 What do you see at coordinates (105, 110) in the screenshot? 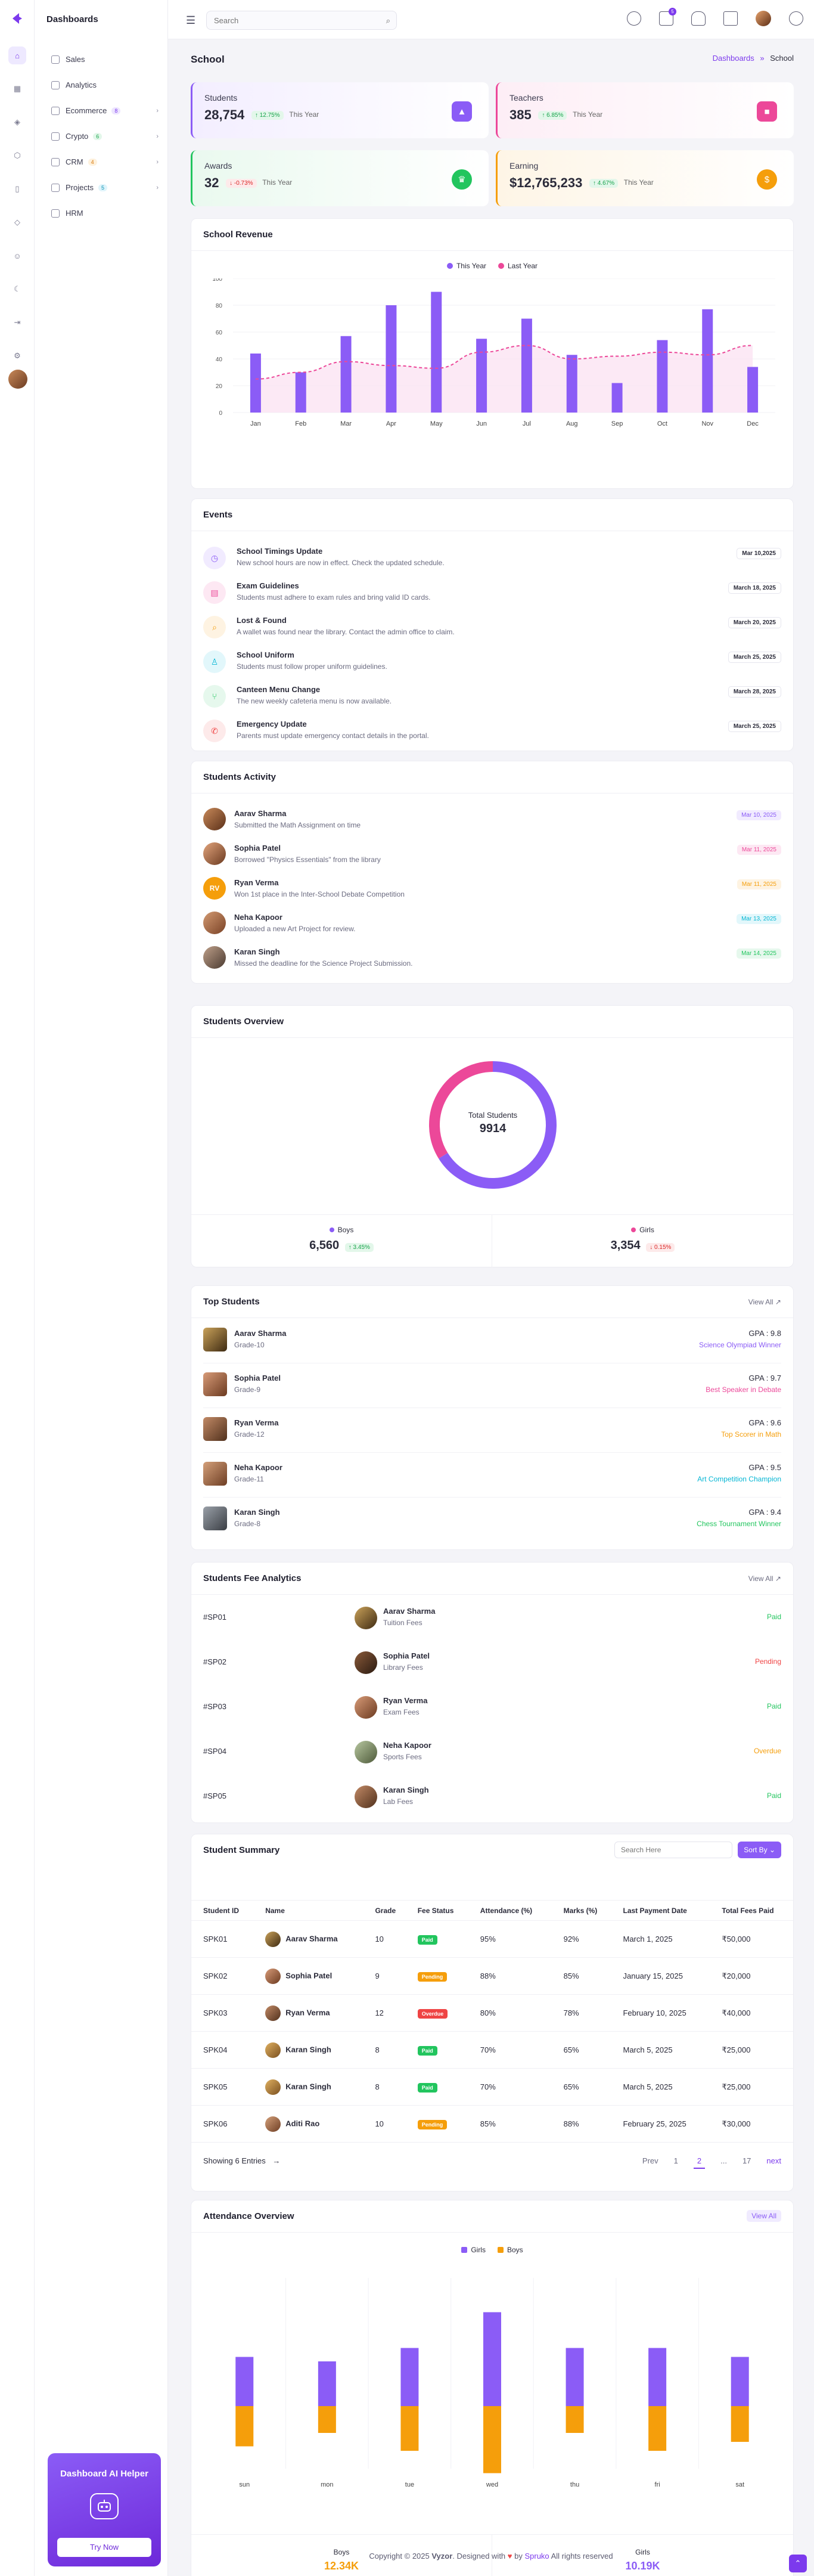
I see `menu-item-ecommerce: Ecommerce 8 ›` at bounding box center [105, 110].